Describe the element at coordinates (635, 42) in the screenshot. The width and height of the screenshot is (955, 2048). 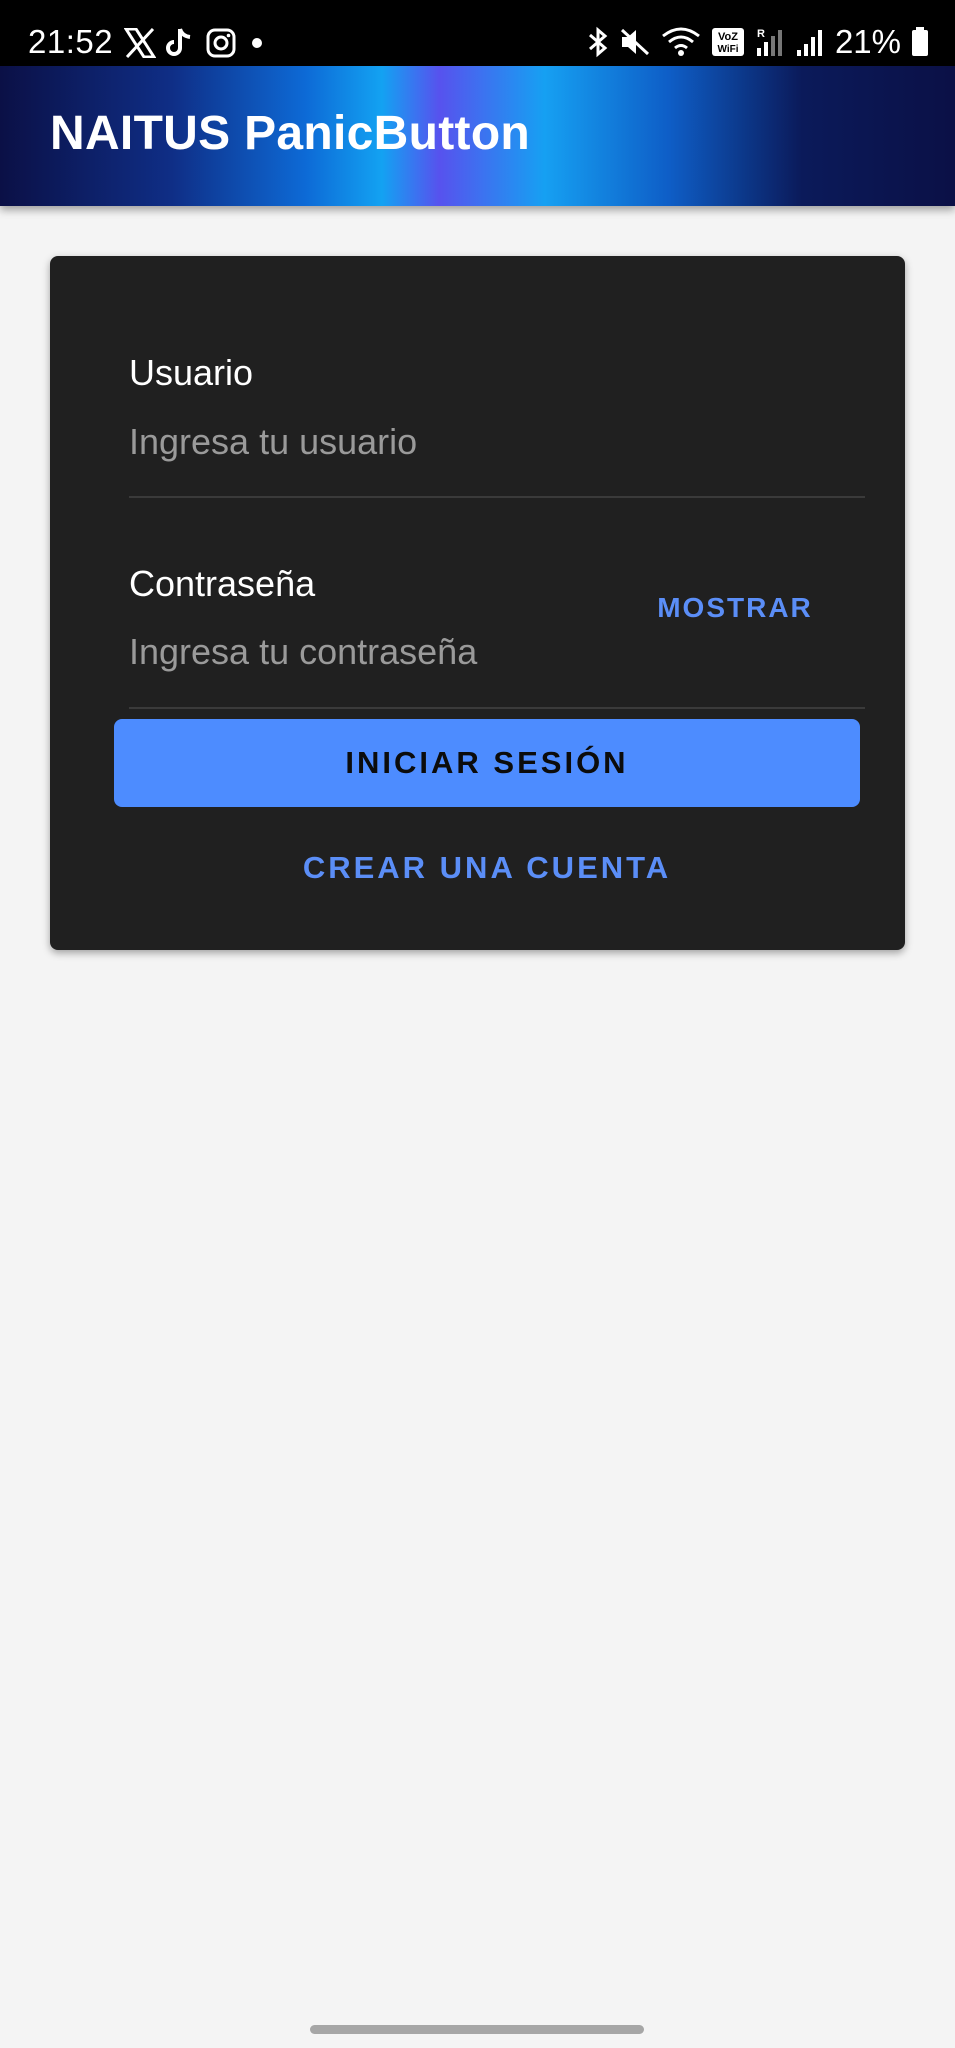
I see `mute-icon` at that location.